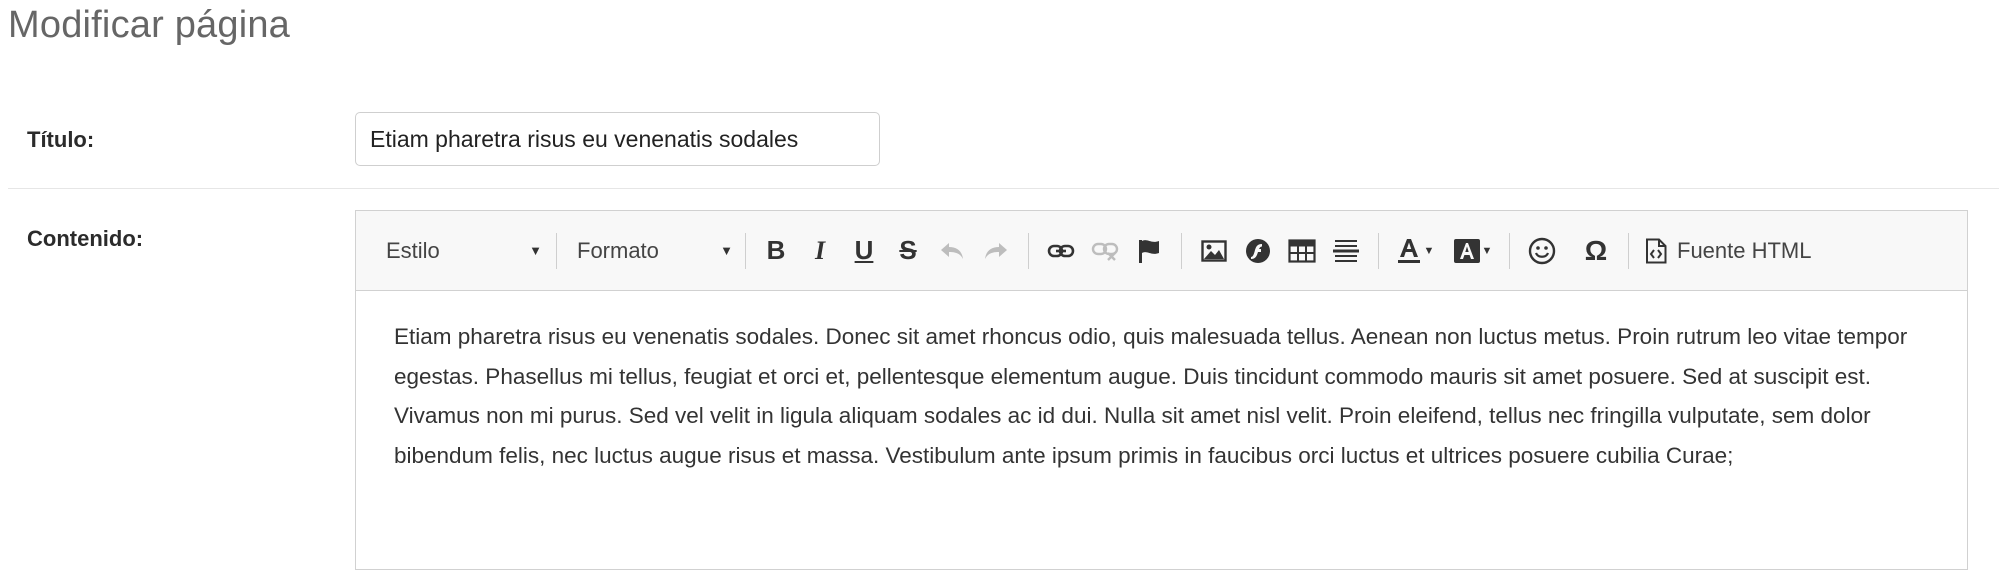  I want to click on divider, so click(1003, 188).